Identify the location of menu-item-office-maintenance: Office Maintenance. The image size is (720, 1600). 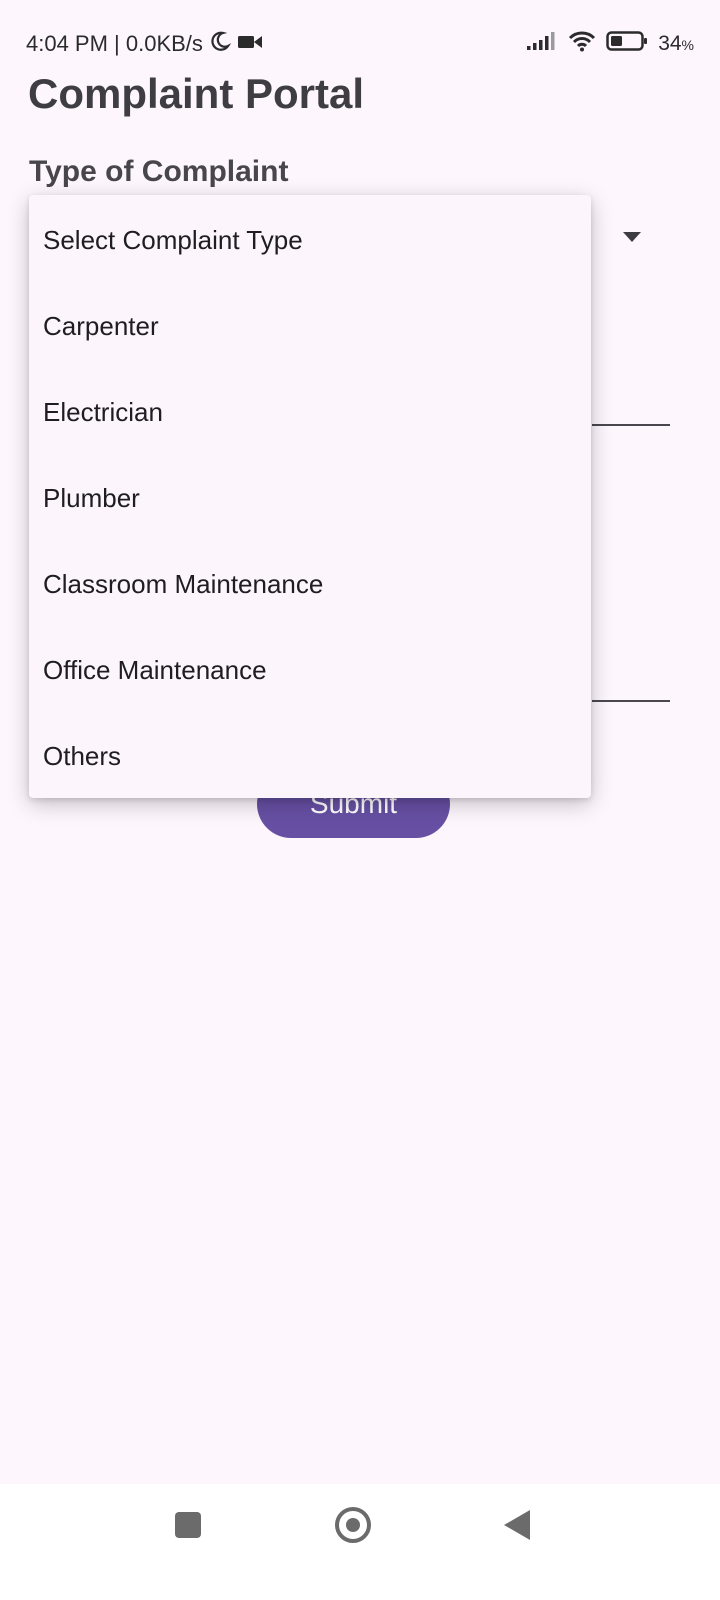
(310, 670).